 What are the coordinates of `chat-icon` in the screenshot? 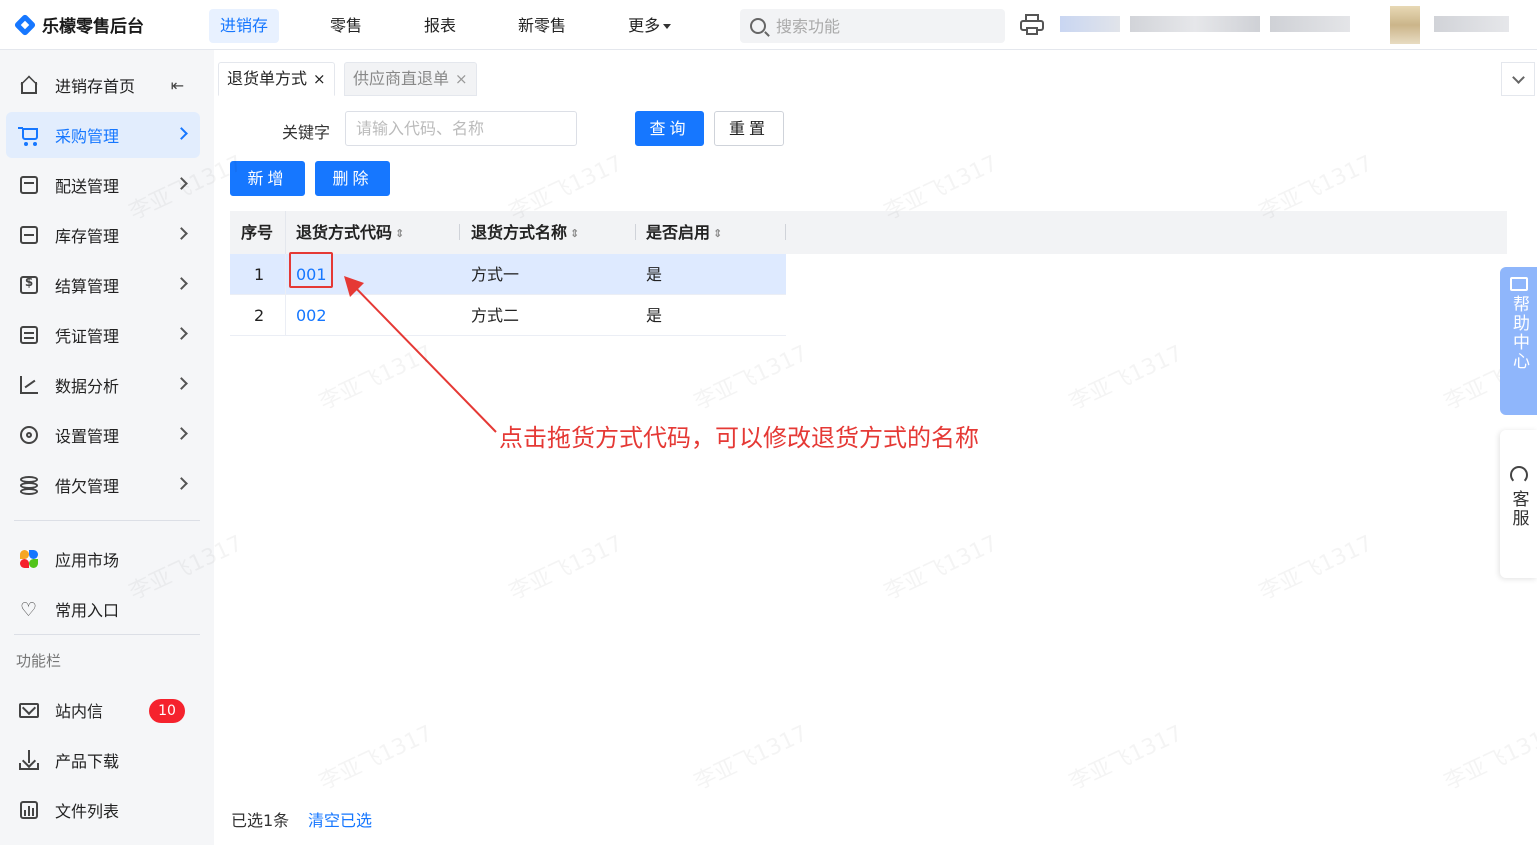 It's located at (1518, 284).